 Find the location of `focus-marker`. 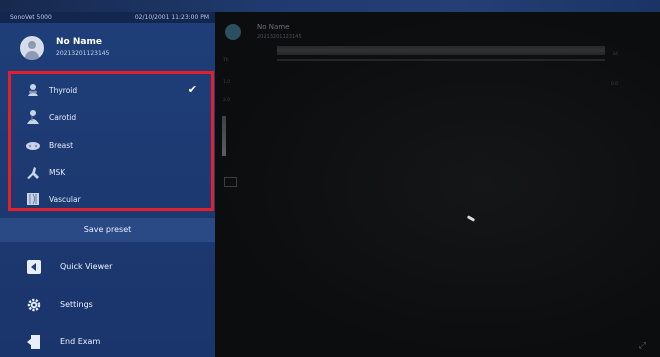

focus-marker is located at coordinates (230, 182).